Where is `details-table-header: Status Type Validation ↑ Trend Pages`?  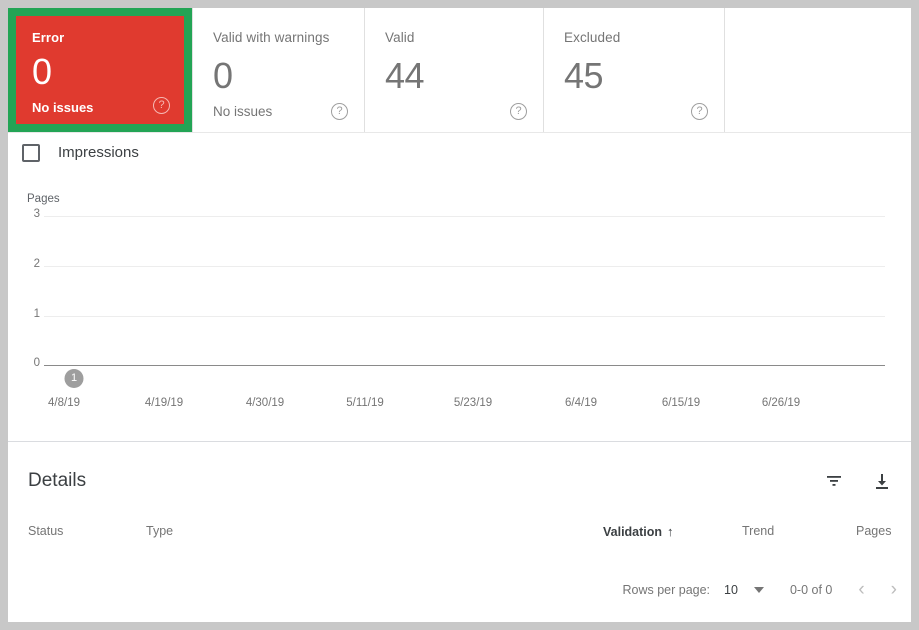 details-table-header: Status Type Validation ↑ Trend Pages is located at coordinates (459, 541).